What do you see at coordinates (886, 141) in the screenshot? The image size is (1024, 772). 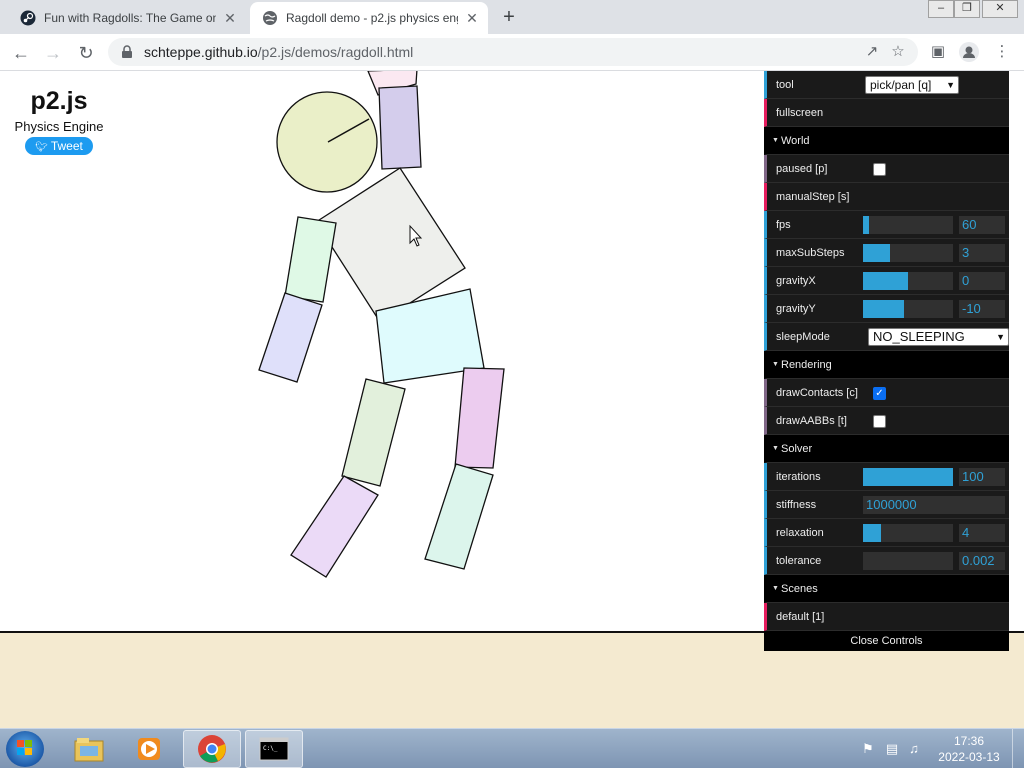 I see `folder-world: ▼ World` at bounding box center [886, 141].